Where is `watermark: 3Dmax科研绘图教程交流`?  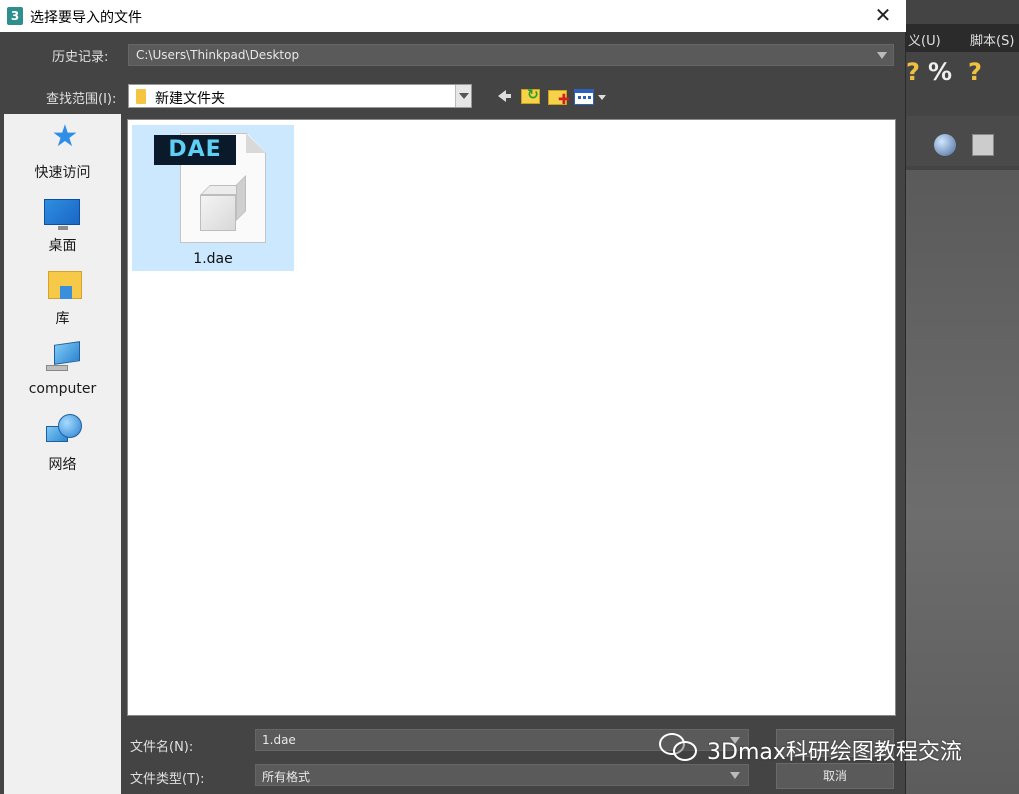
watermark: 3Dmax科研绘图教程交流 is located at coordinates (825, 748).